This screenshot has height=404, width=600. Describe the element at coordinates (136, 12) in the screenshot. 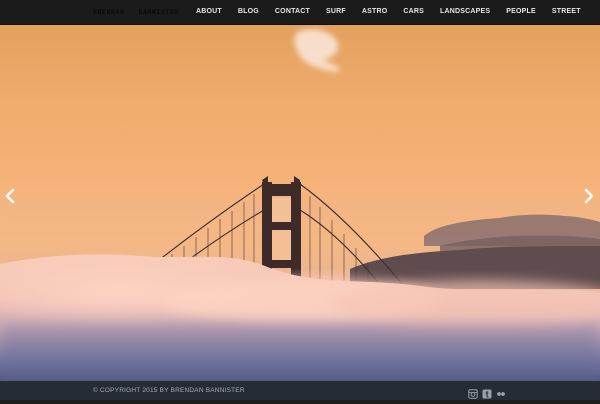

I see `site-logo: BRENDAN BANNISTER` at that location.